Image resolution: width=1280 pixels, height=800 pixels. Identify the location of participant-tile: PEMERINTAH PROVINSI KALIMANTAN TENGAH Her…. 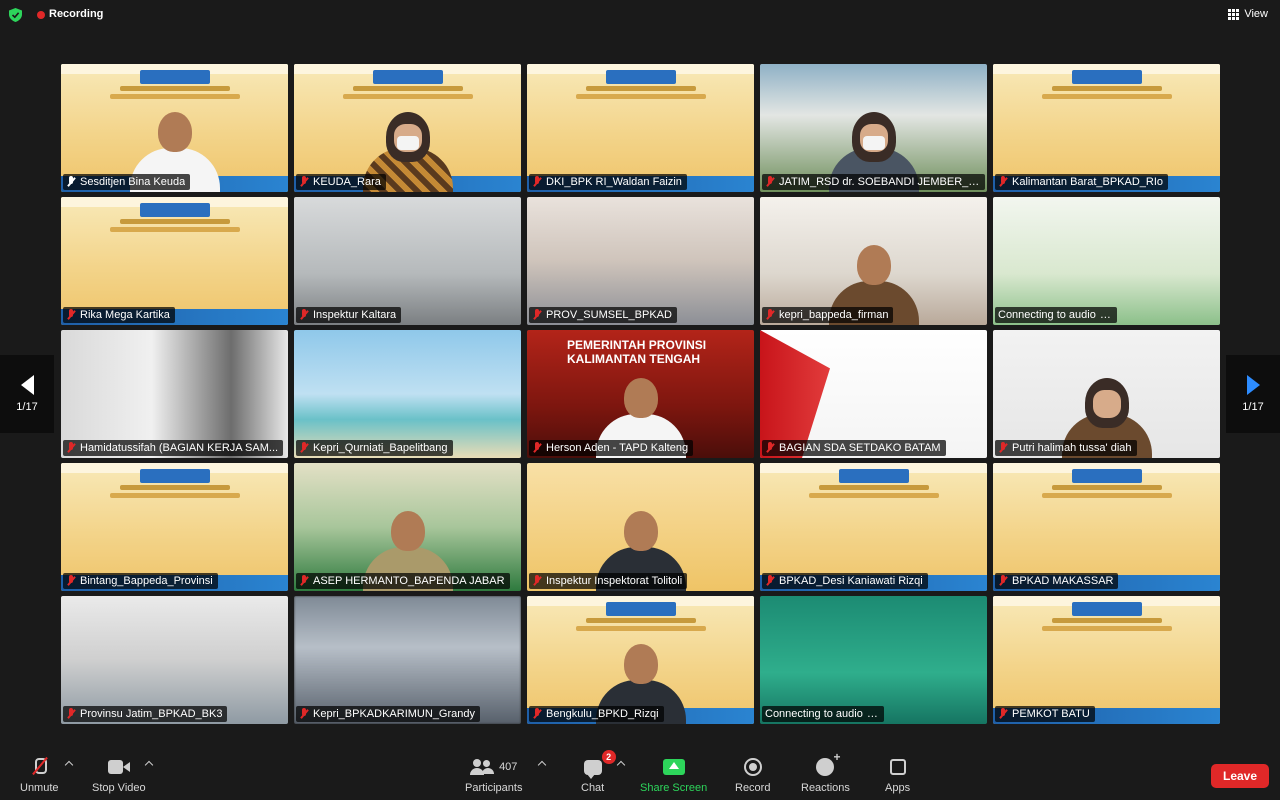
(640, 394).